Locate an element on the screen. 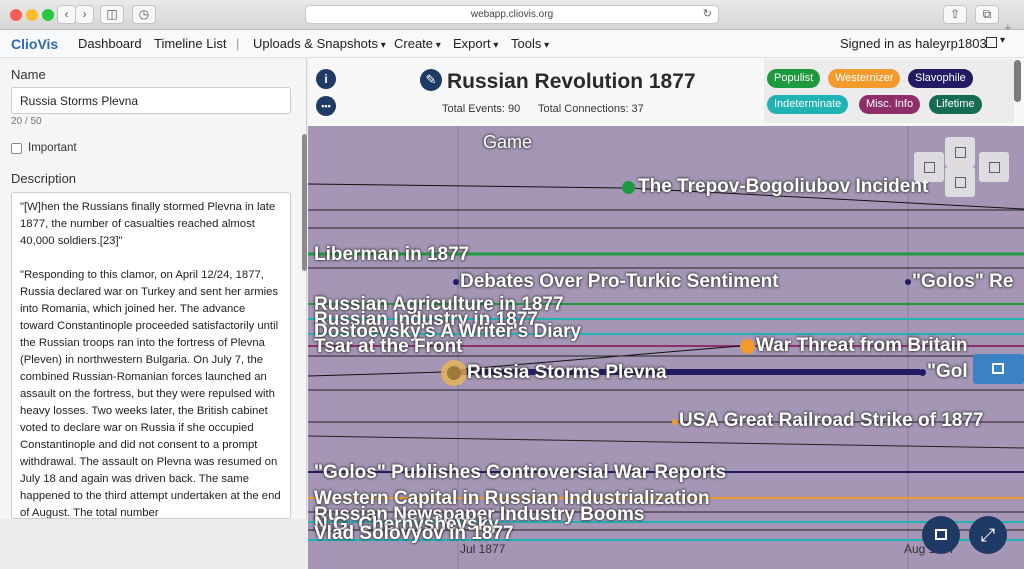 The height and width of the screenshot is (569, 1024). brand-logo: ClioVis is located at coordinates (34, 44).